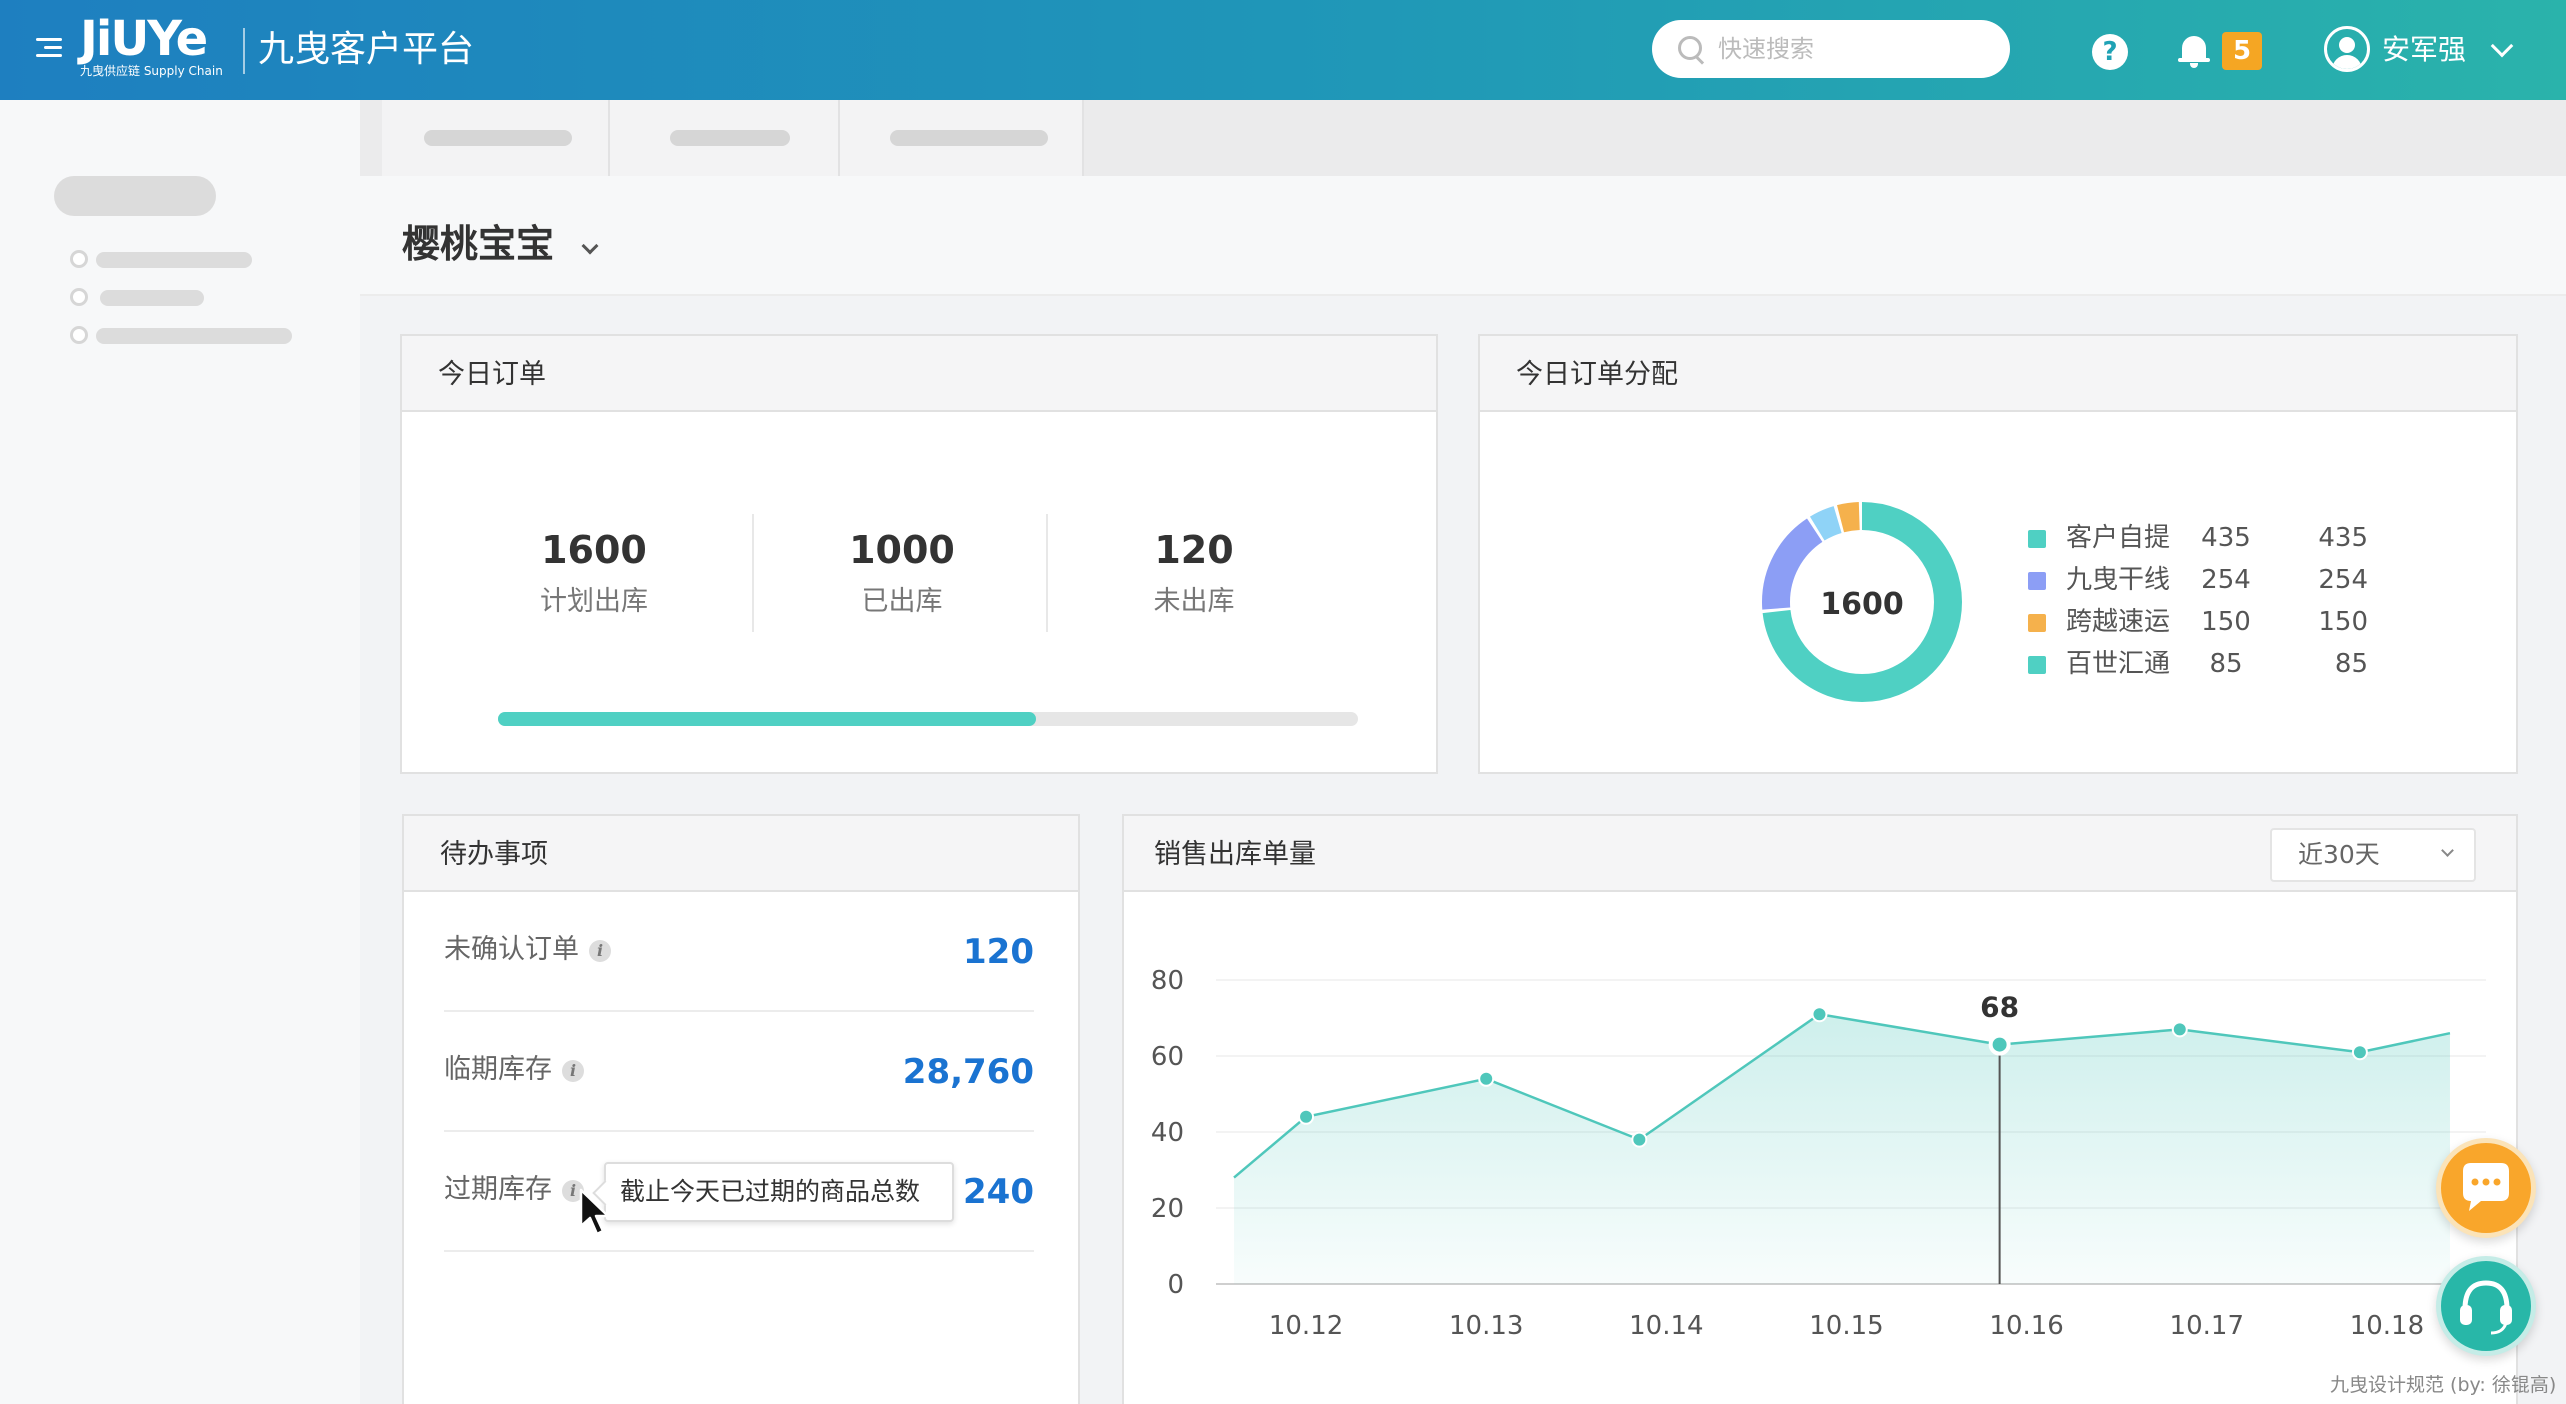  Describe the element at coordinates (498, 1069) in the screenshot. I see `todo-label-text: 临期库存` at that location.